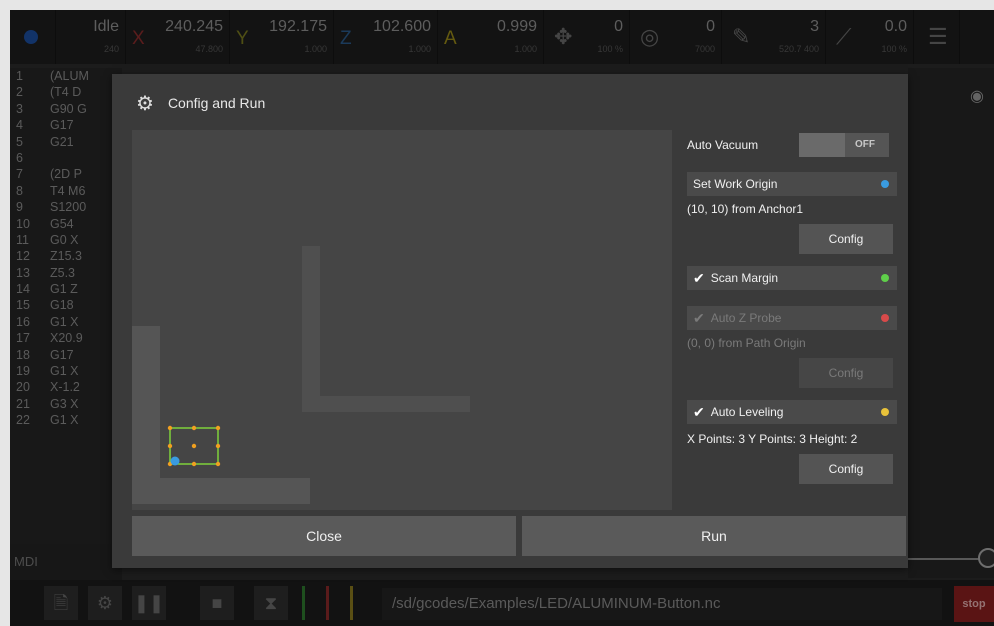  What do you see at coordinates (735, 184) in the screenshot?
I see `set-work-origin-label: Set Work Origin` at bounding box center [735, 184].